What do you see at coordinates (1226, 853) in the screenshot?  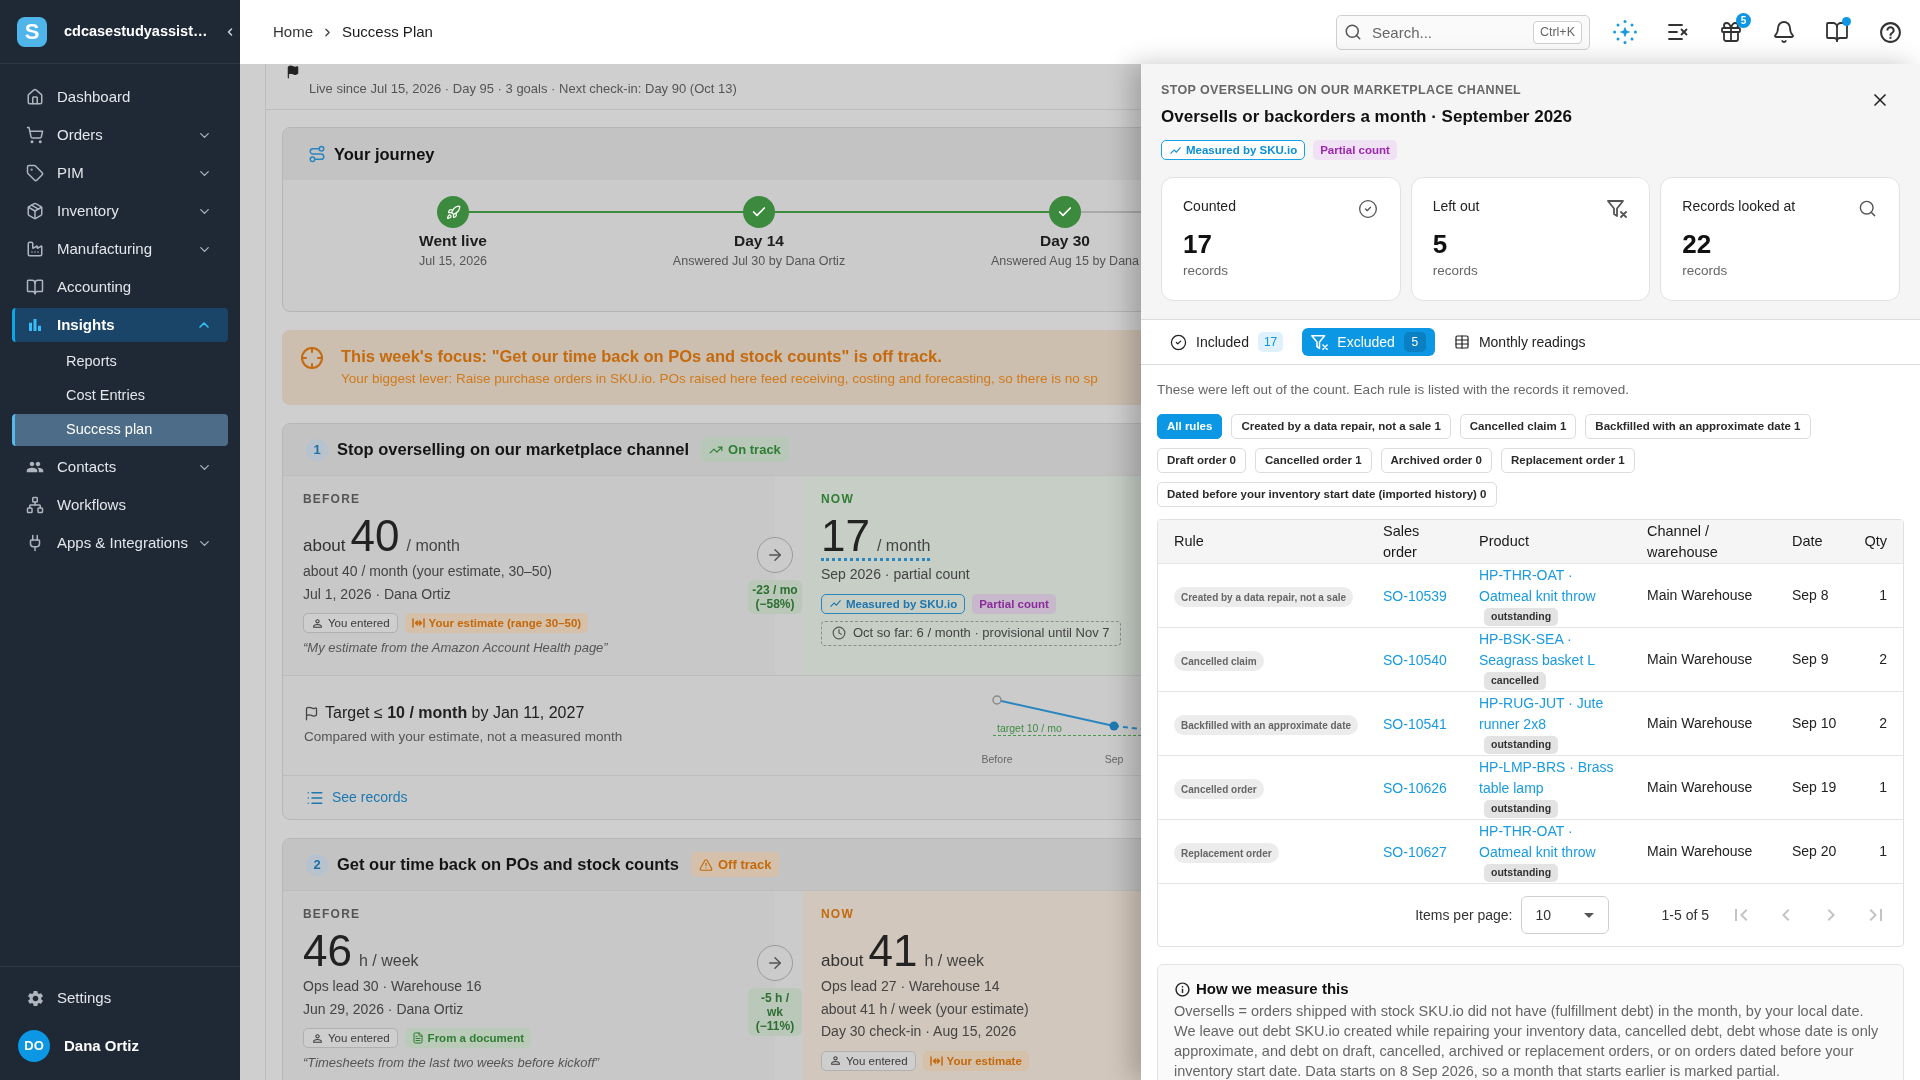 I see `rule-tag: Replacement order` at bounding box center [1226, 853].